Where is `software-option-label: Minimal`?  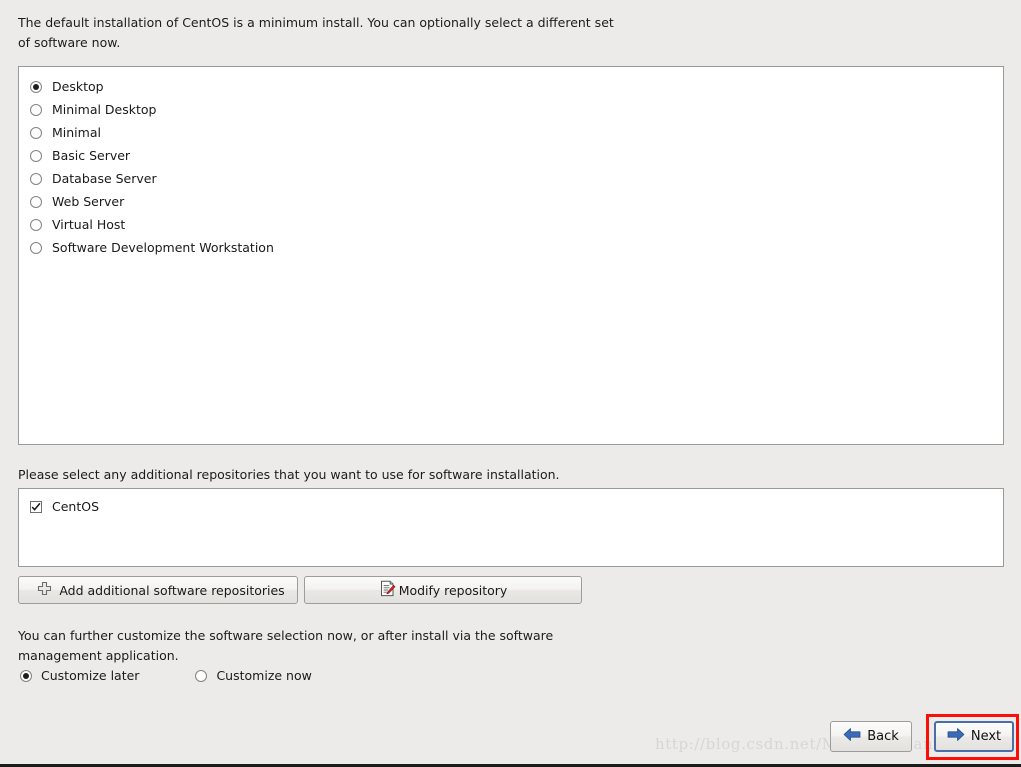 software-option-label: Minimal is located at coordinates (76, 132).